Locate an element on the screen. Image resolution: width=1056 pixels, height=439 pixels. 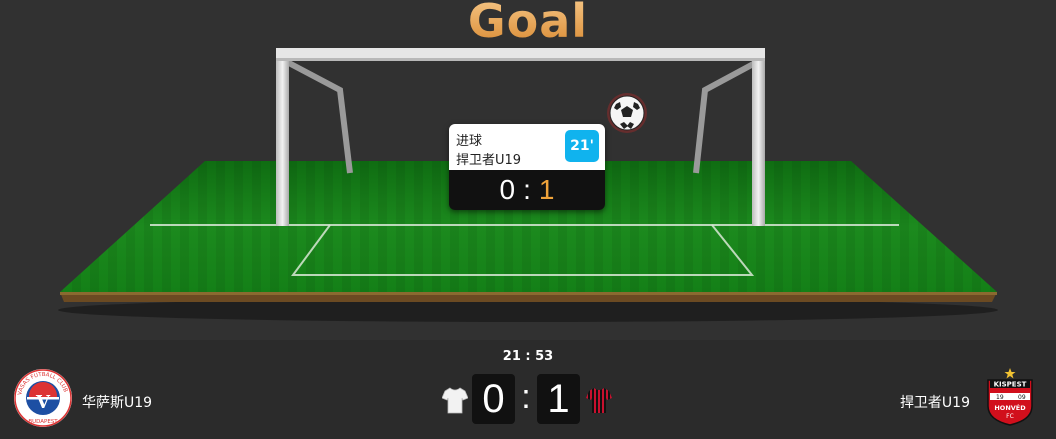
away-logo-top-text: KISPEST is located at coordinates (1010, 385).